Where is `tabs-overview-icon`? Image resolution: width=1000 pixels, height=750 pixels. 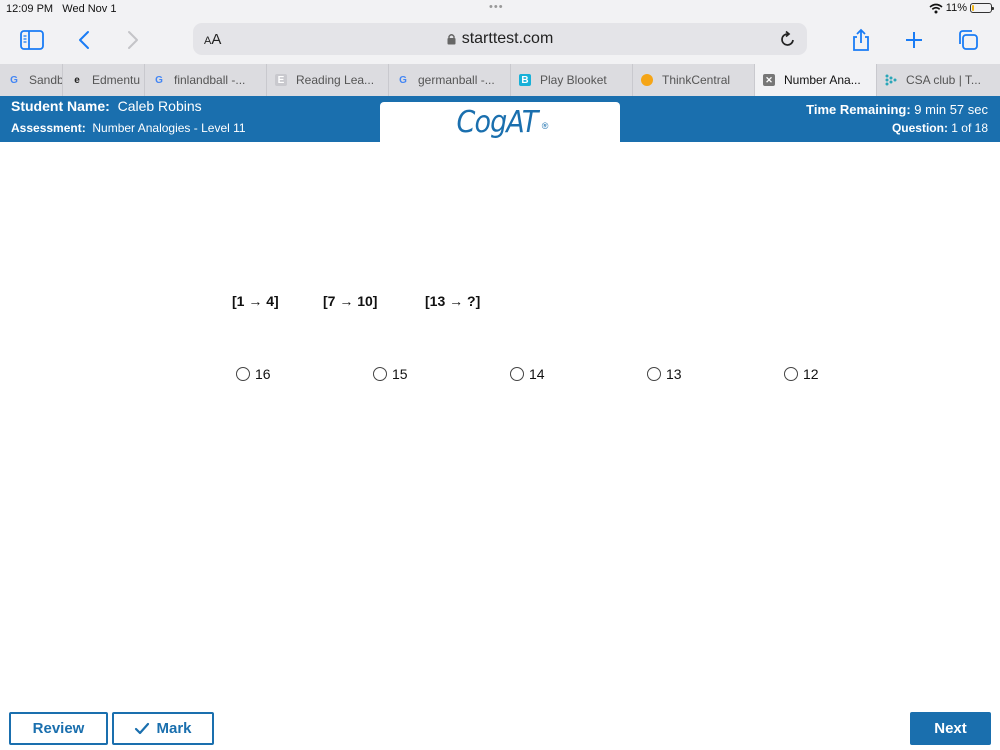 tabs-overview-icon is located at coordinates (968, 40).